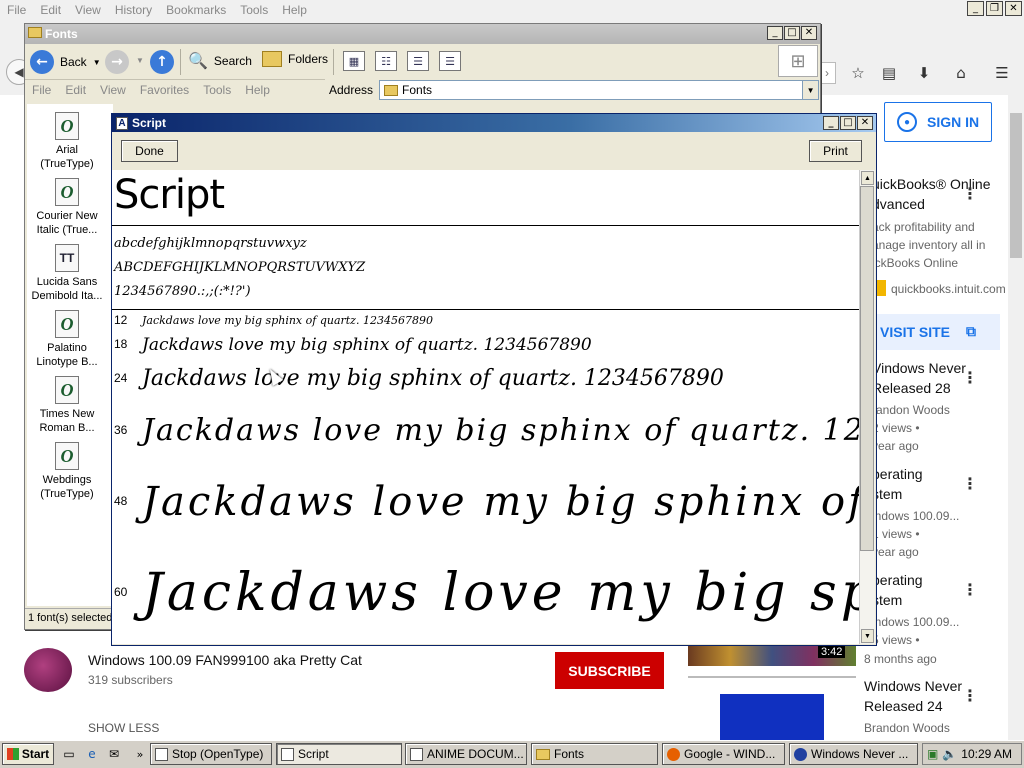  Describe the element at coordinates (867, 368) in the screenshot. I see `preview-scrollbar-thumb` at that location.